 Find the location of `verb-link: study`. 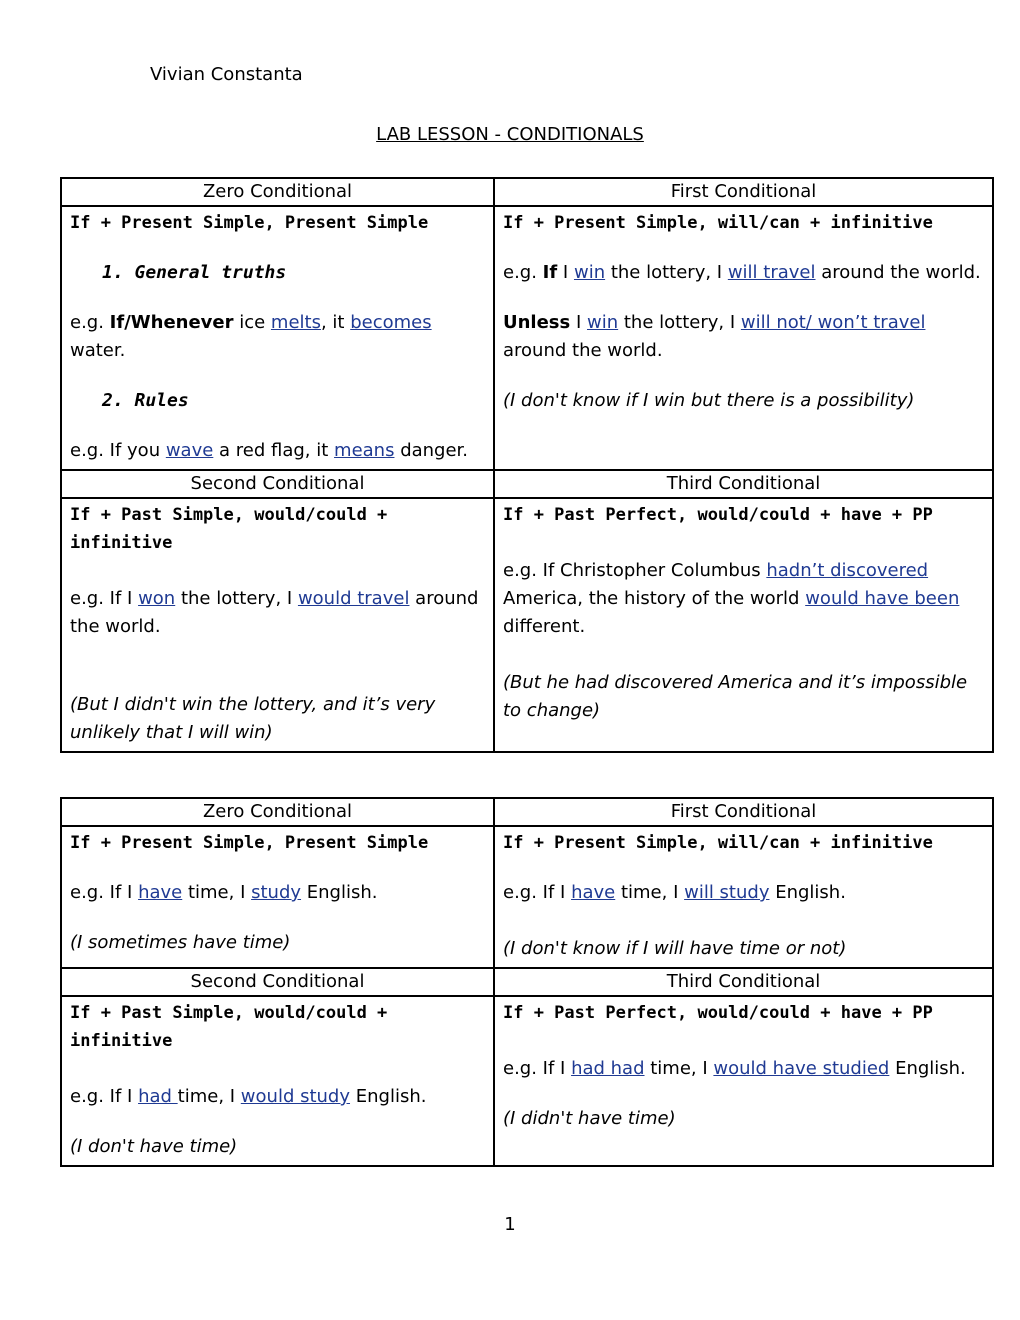

verb-link: study is located at coordinates (276, 892).